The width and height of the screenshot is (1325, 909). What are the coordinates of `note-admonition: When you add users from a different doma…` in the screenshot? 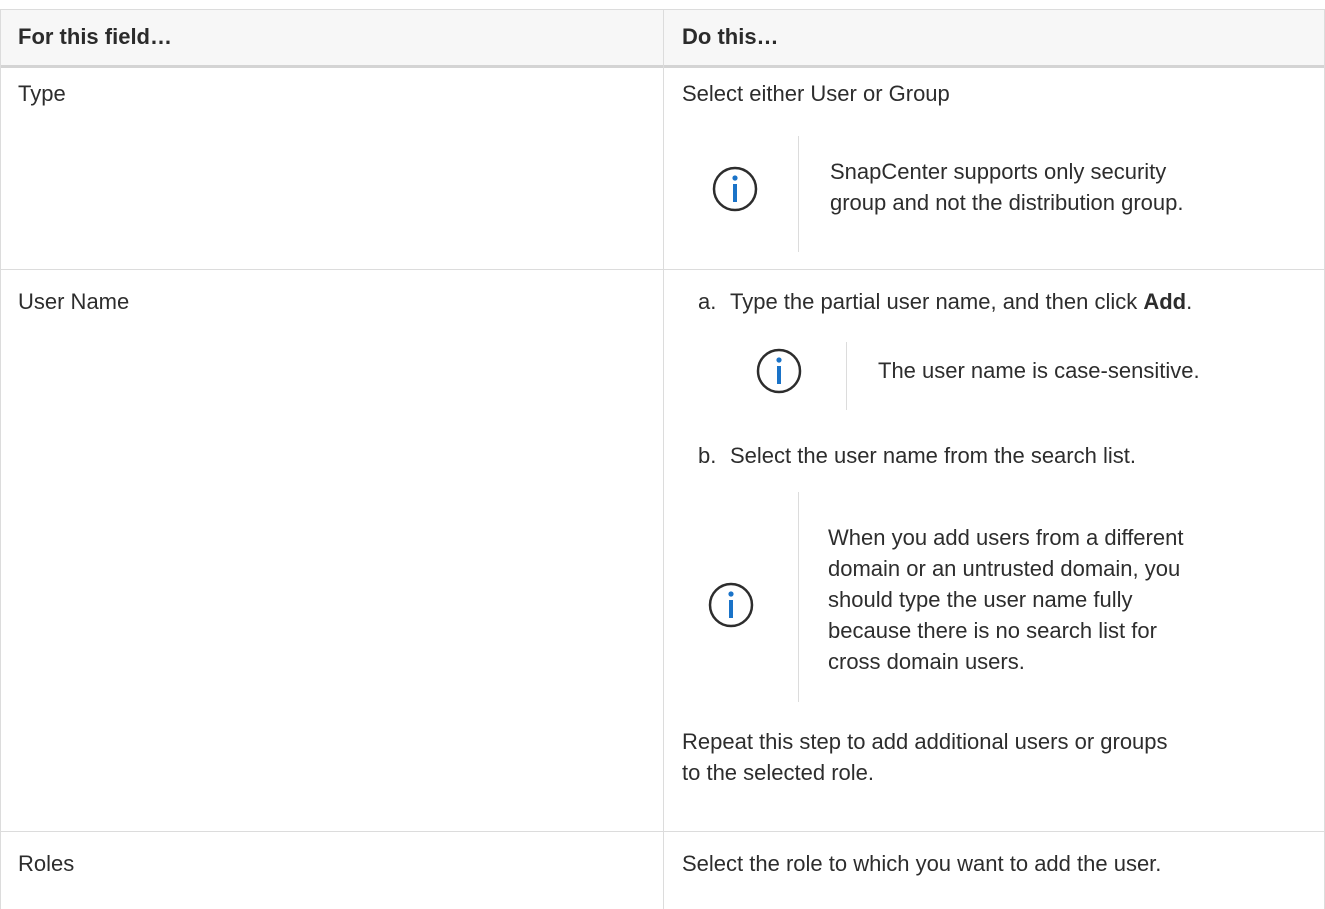 It's located at (1006, 597).